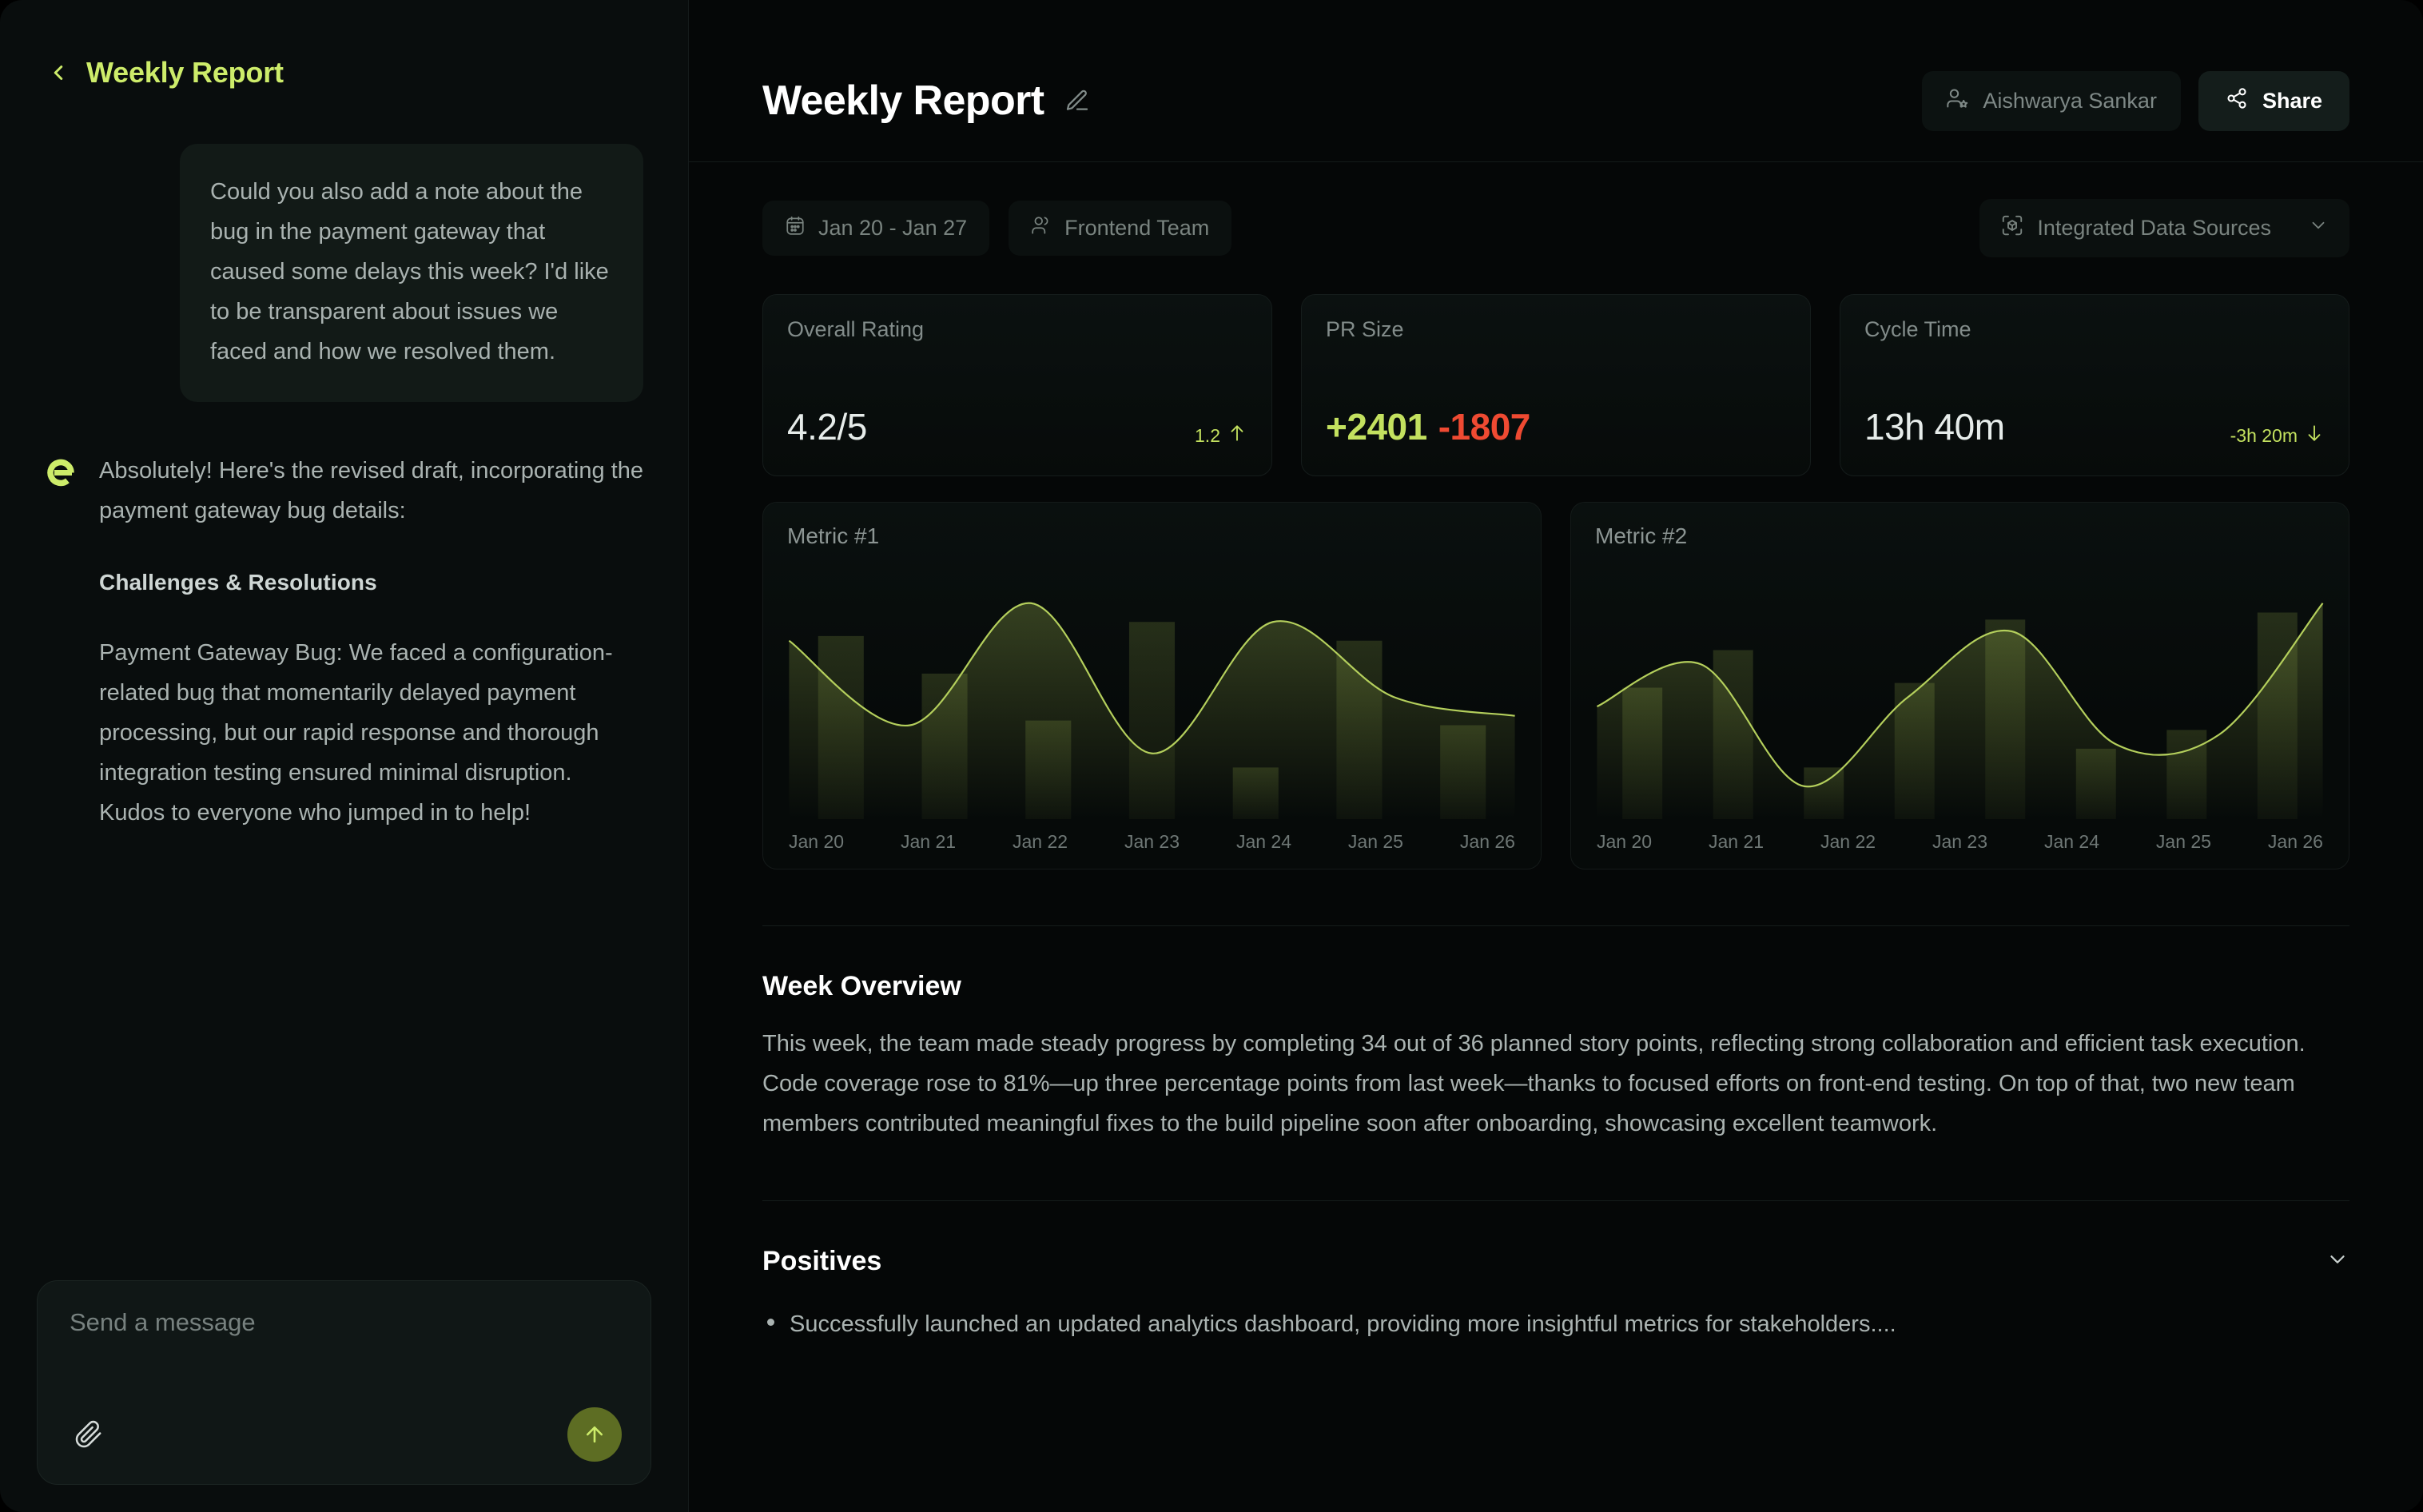  What do you see at coordinates (61, 472) in the screenshot?
I see `assistant-e-logo` at bounding box center [61, 472].